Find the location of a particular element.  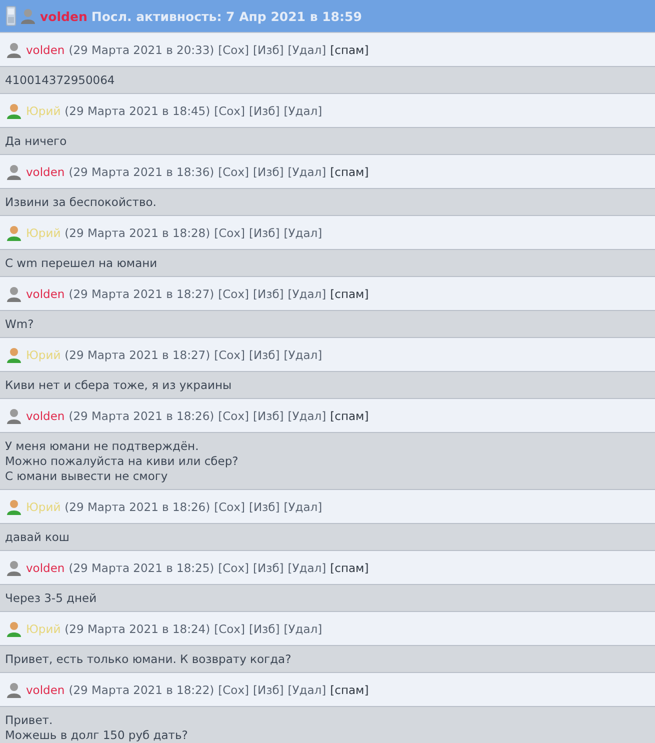

message-body: Через 3-5 дней is located at coordinates (327, 598).